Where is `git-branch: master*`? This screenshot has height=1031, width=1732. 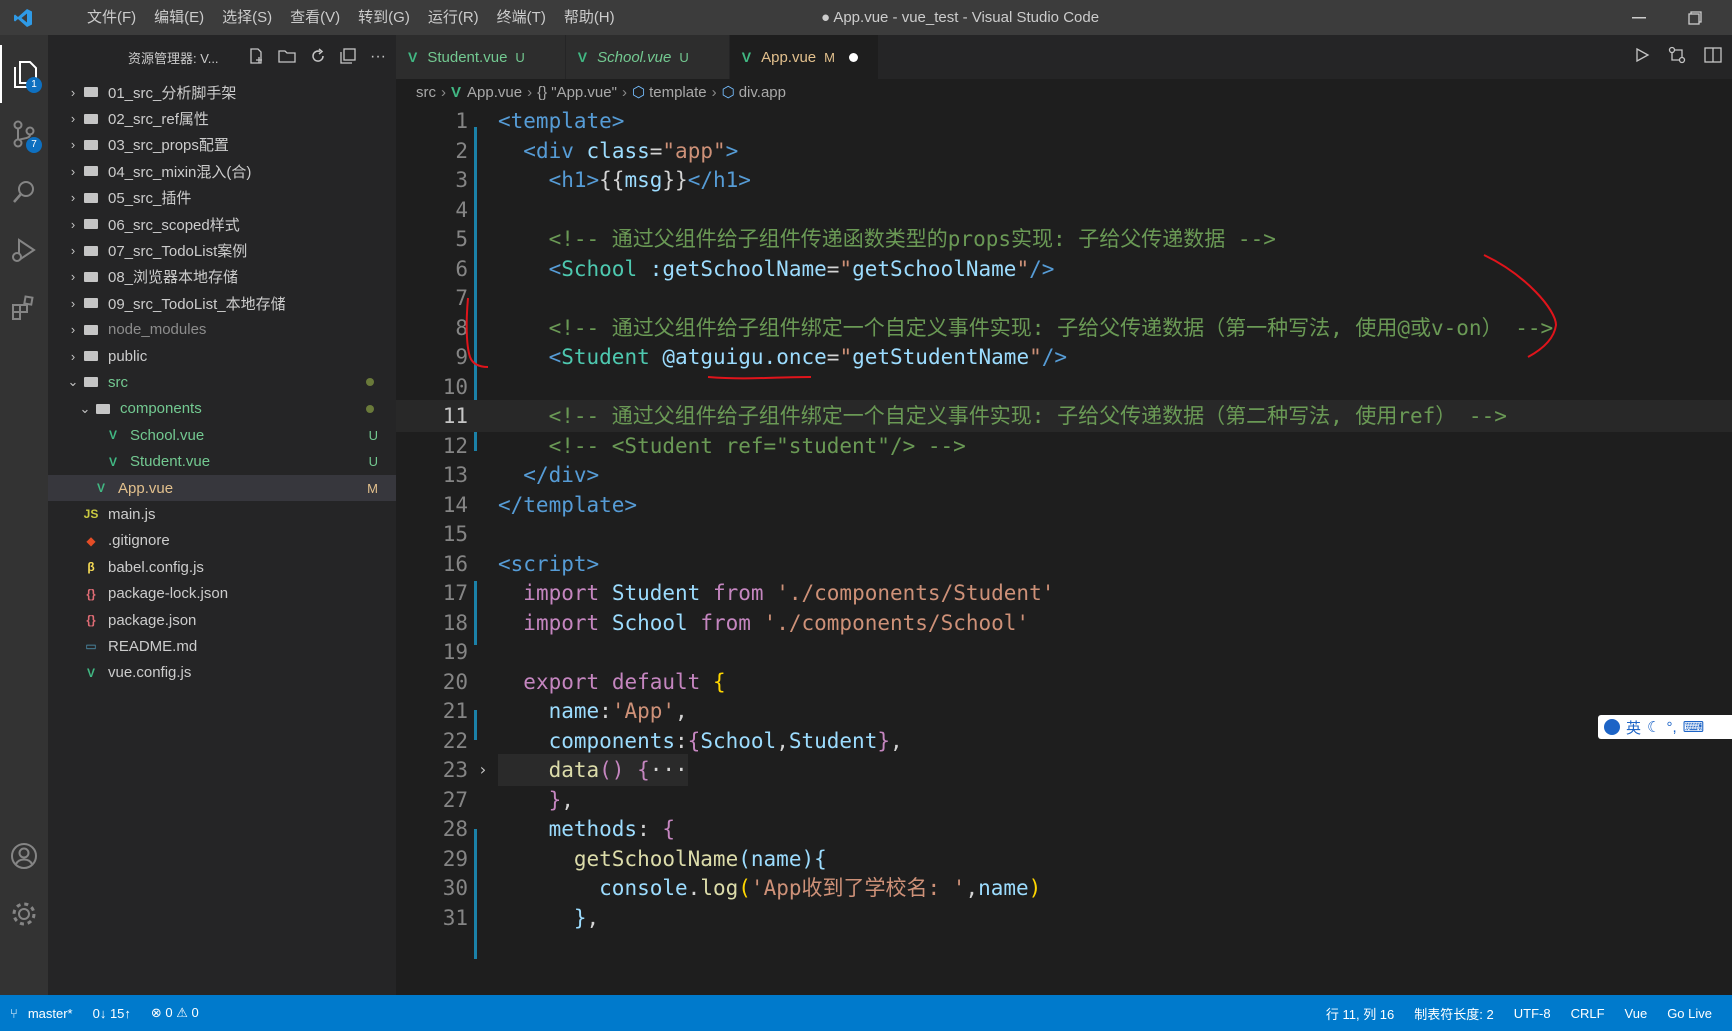
git-branch: master* is located at coordinates (55, 1013).